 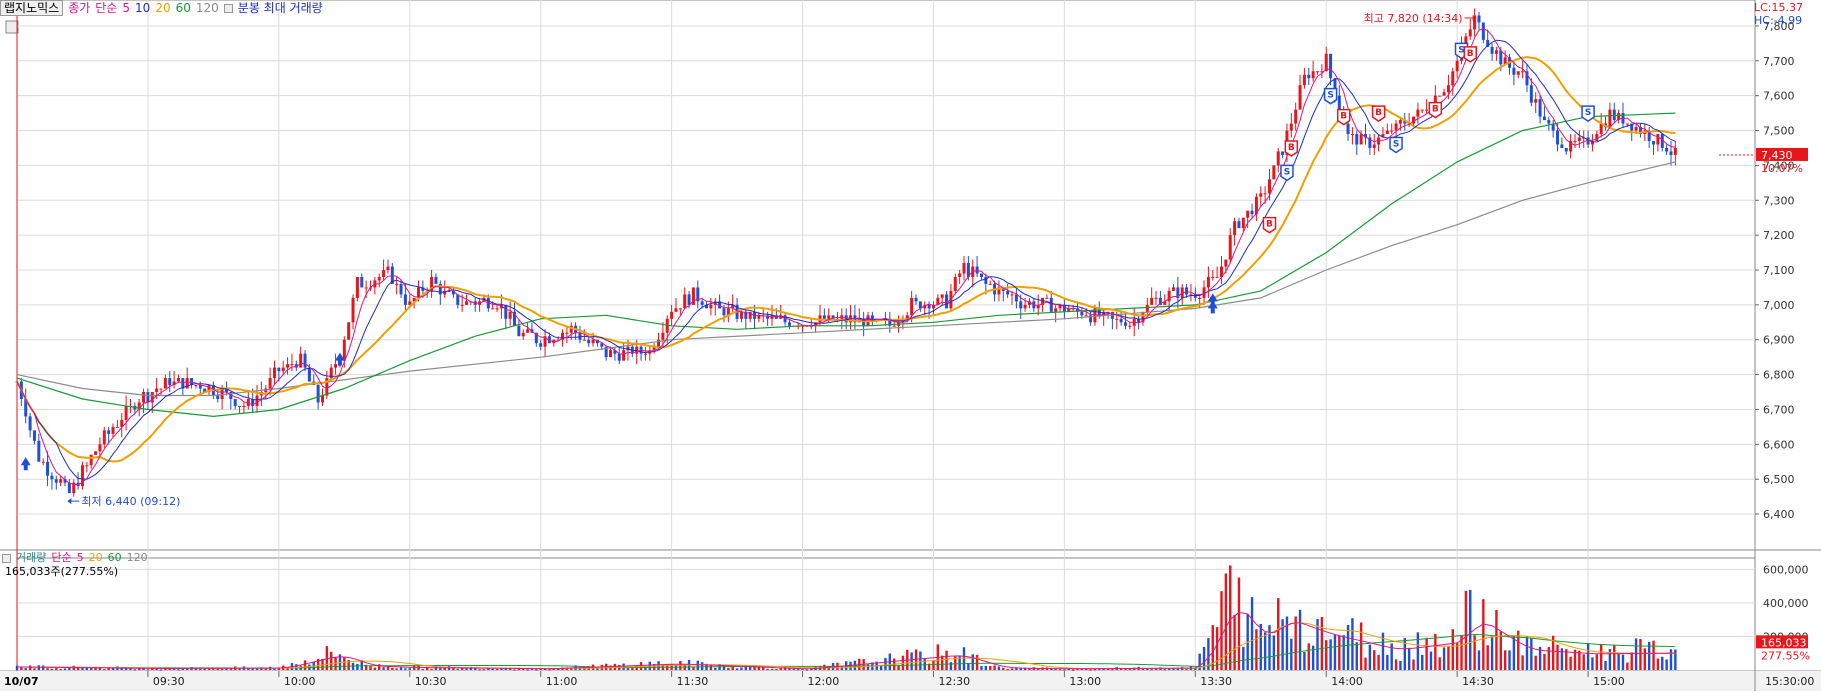 I want to click on volume-title: 거래량, so click(x=31, y=557).